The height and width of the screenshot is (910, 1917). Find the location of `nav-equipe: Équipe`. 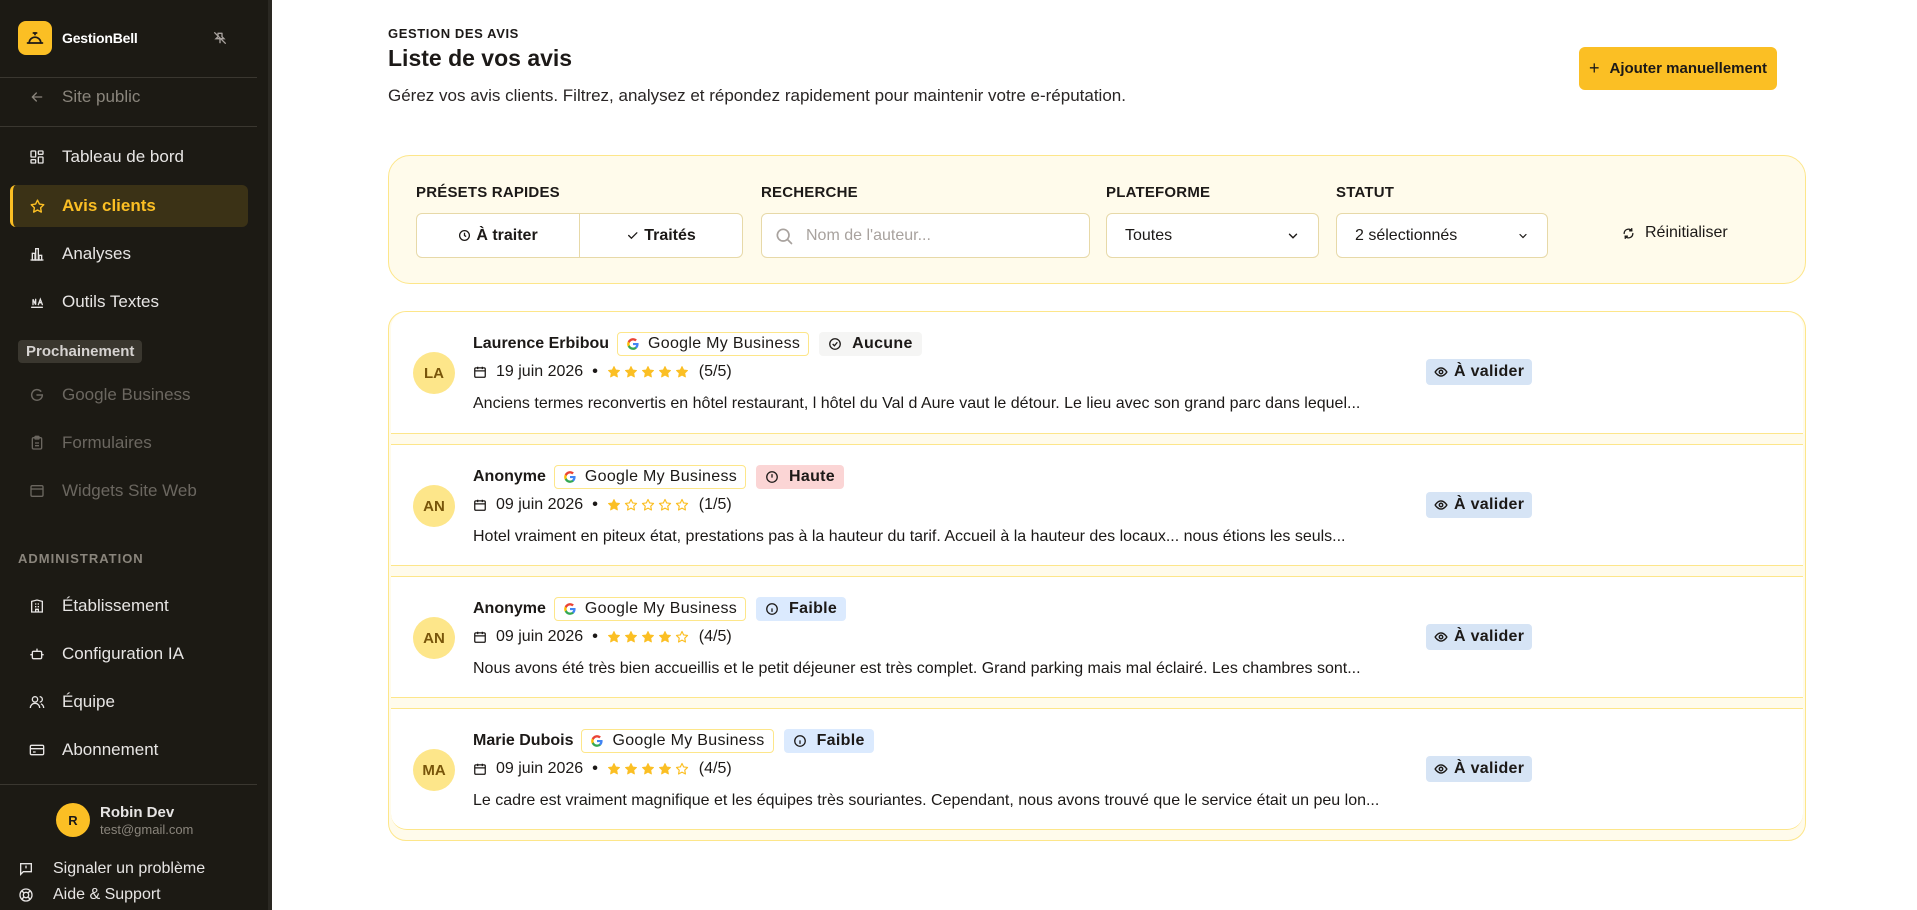

nav-equipe: Équipe is located at coordinates (129, 702).